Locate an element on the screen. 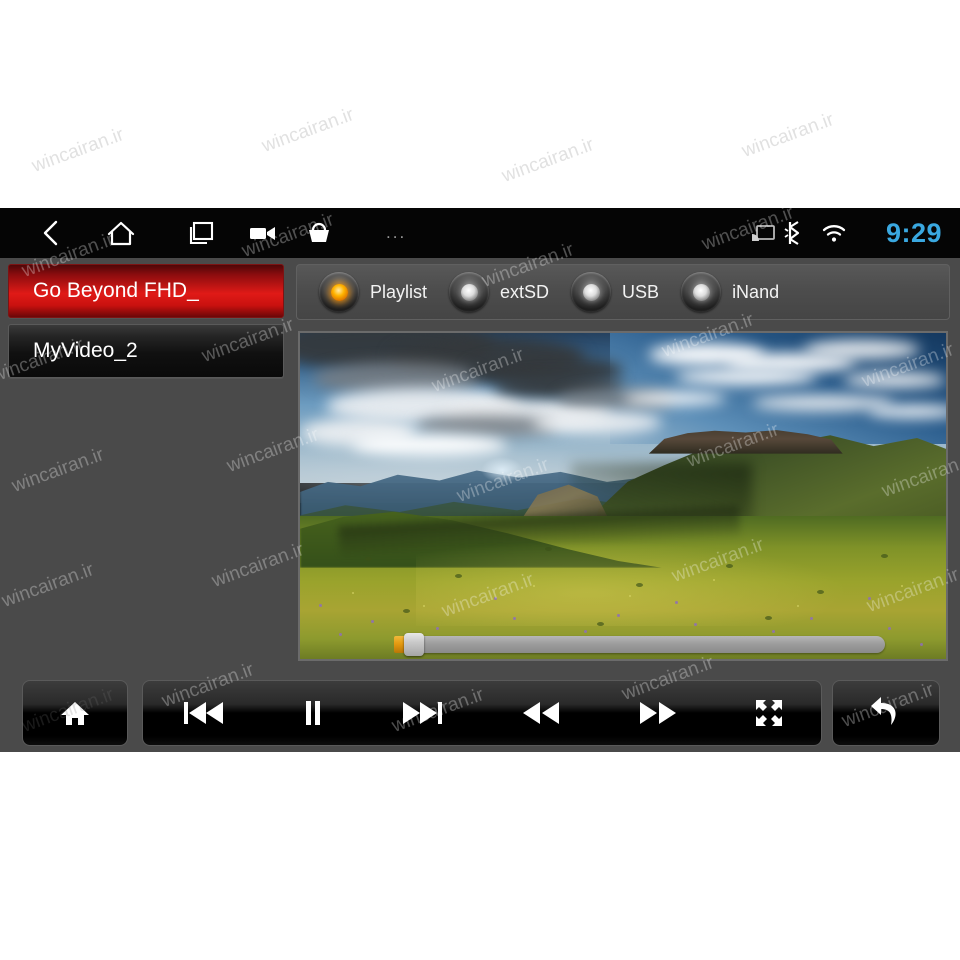  next-track-button is located at coordinates (422, 713).